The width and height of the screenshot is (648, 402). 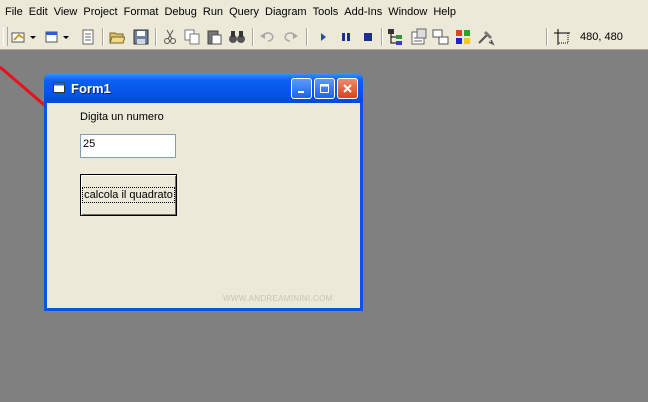 I want to click on open-project-button, so click(x=117, y=37).